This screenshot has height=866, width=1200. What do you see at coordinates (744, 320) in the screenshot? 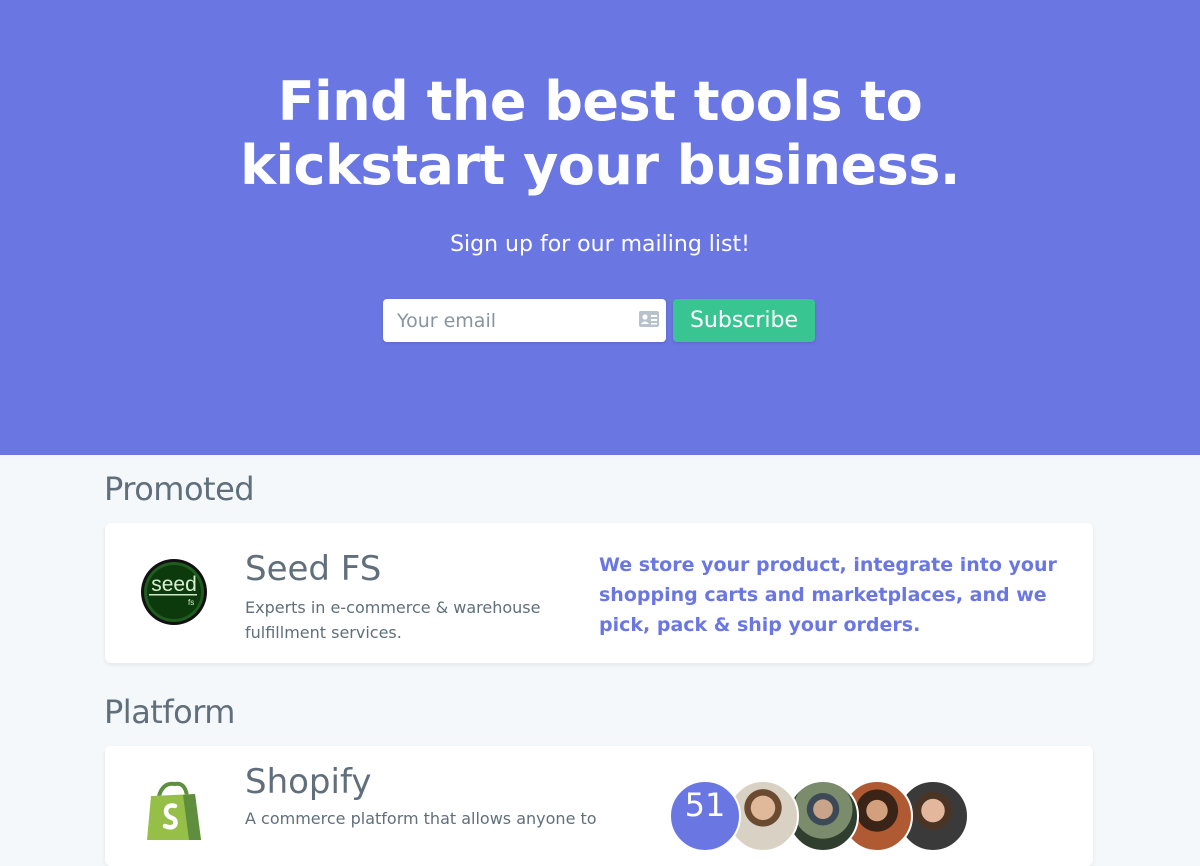
I see `subscribe-button: Subscribe` at bounding box center [744, 320].